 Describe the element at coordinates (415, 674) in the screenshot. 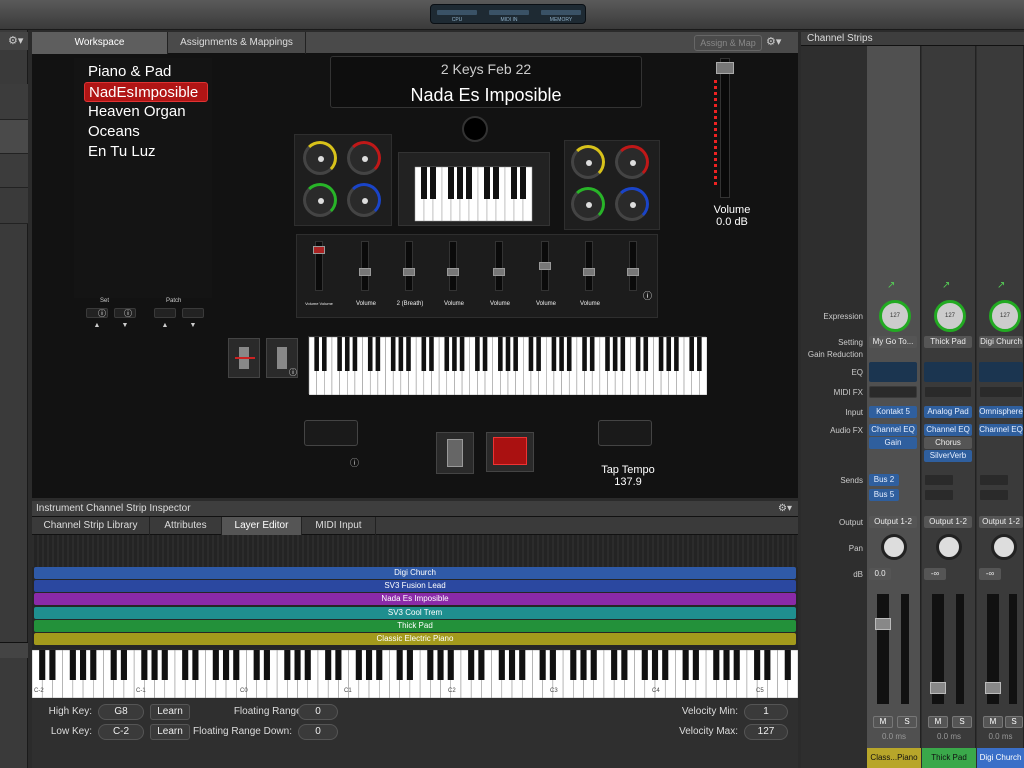

I see `layer-keyboard-keys` at that location.